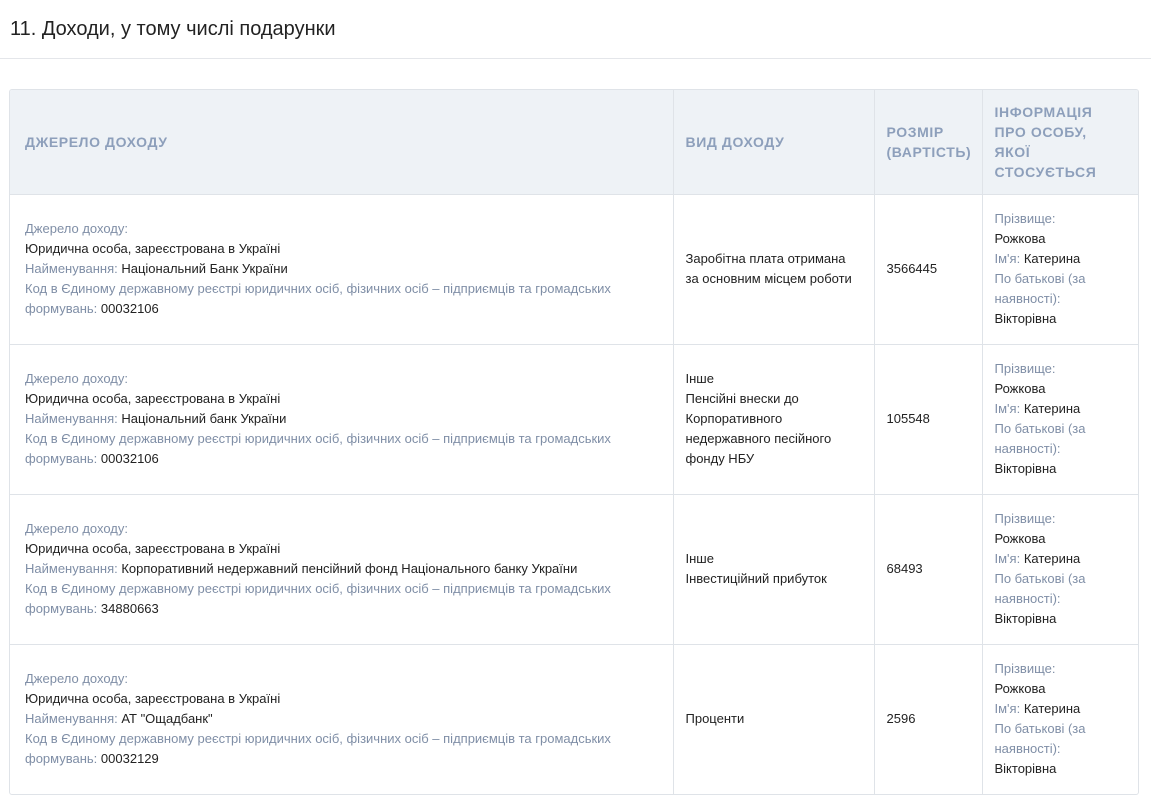 This screenshot has width=1151, height=799. Describe the element at coordinates (575, 58) in the screenshot. I see `section-divider` at that location.